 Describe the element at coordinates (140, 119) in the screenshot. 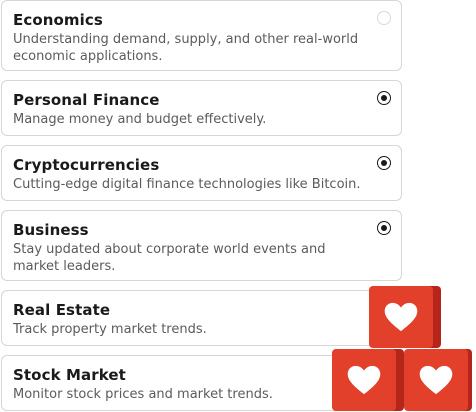

I see `option-description: Manage money and budget effectively.` at that location.